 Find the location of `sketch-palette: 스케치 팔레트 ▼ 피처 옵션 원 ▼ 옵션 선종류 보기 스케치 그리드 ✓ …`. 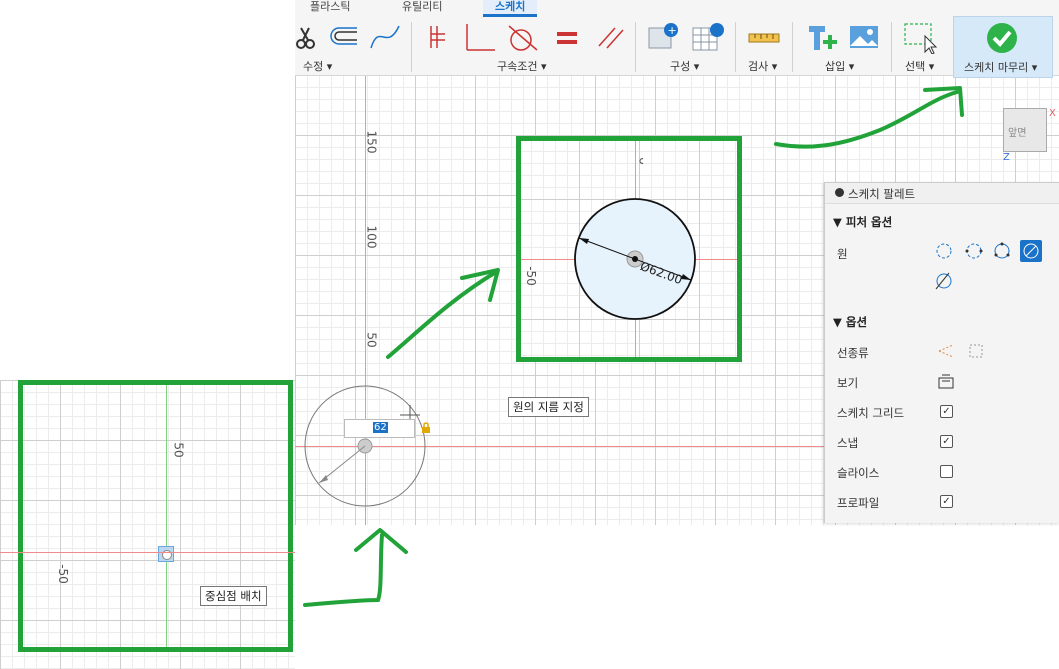

sketch-palette: 스케치 팔레트 ▼ 피처 옵션 원 ▼ 옵션 선종류 보기 스케치 그리드 ✓ … is located at coordinates (941, 352).